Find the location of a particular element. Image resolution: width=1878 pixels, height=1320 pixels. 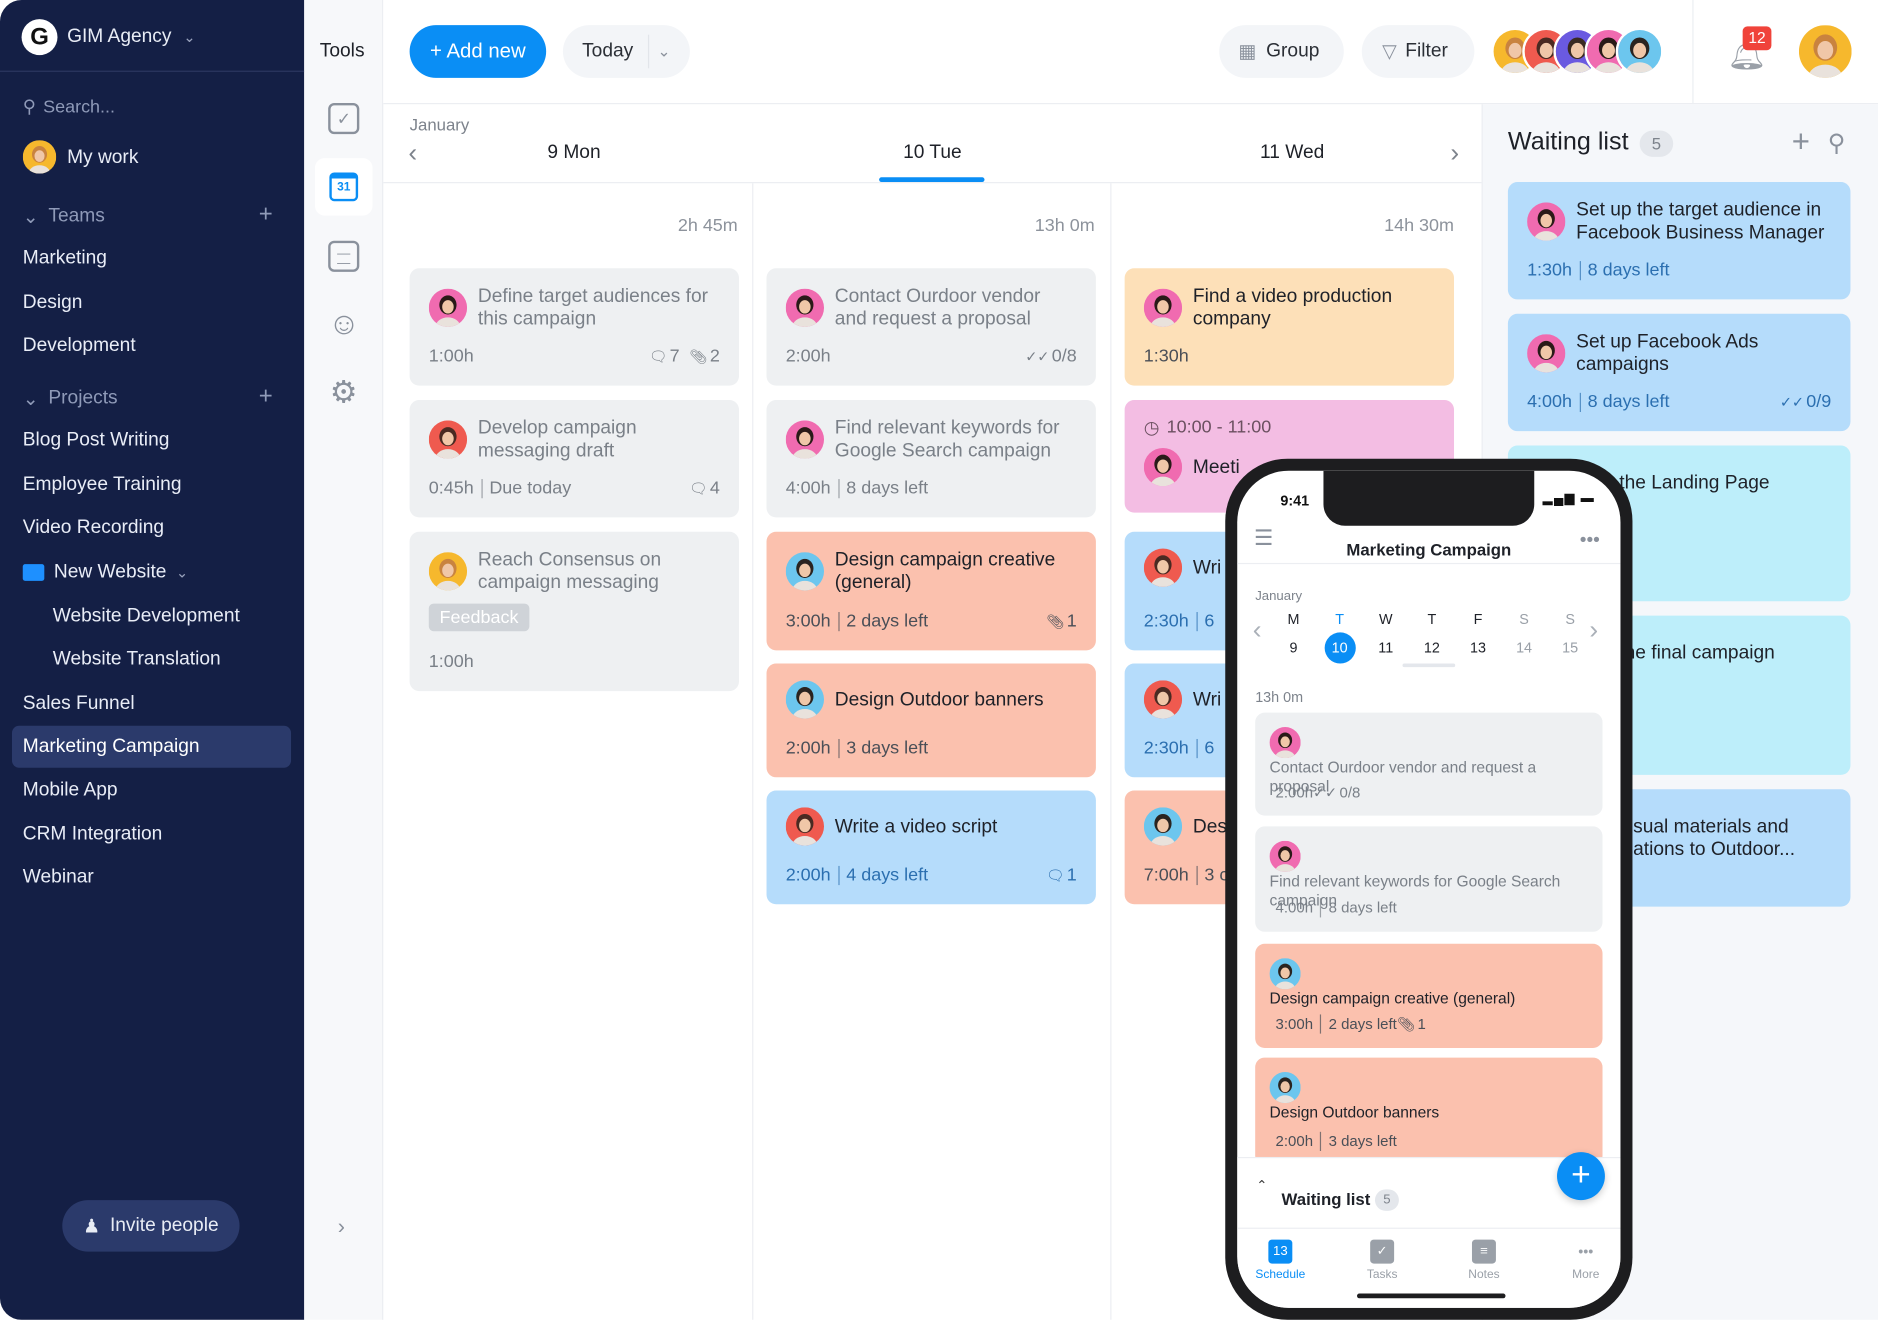

task-title: Design campaign creative (general) is located at coordinates (1392, 998).